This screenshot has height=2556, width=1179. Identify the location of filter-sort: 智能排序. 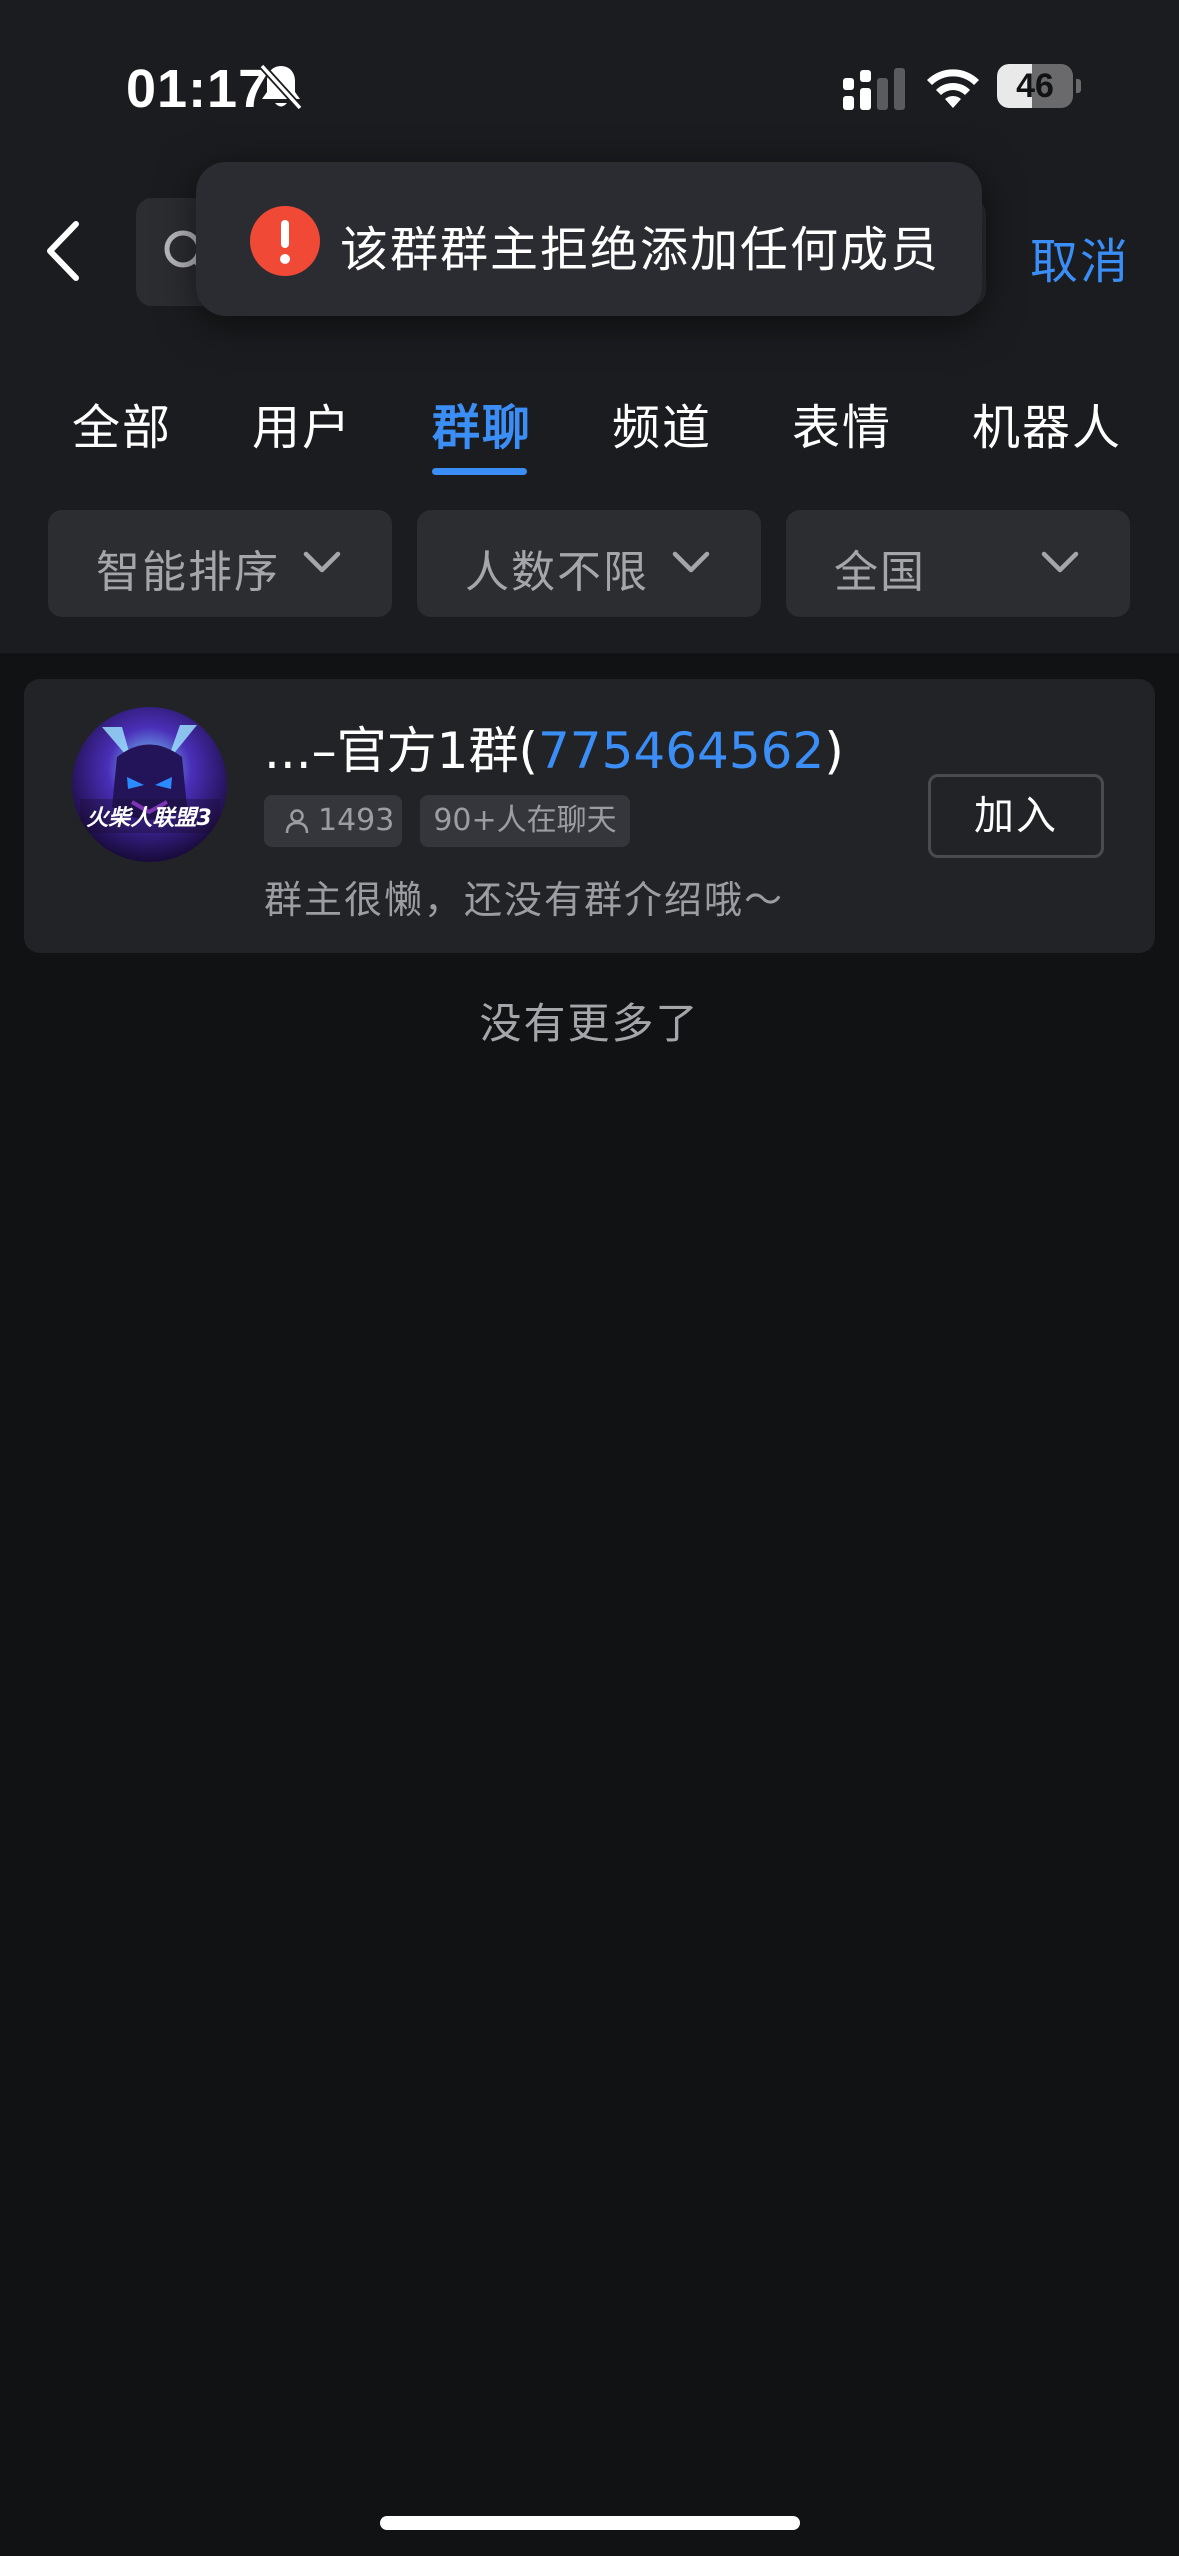
(220, 563).